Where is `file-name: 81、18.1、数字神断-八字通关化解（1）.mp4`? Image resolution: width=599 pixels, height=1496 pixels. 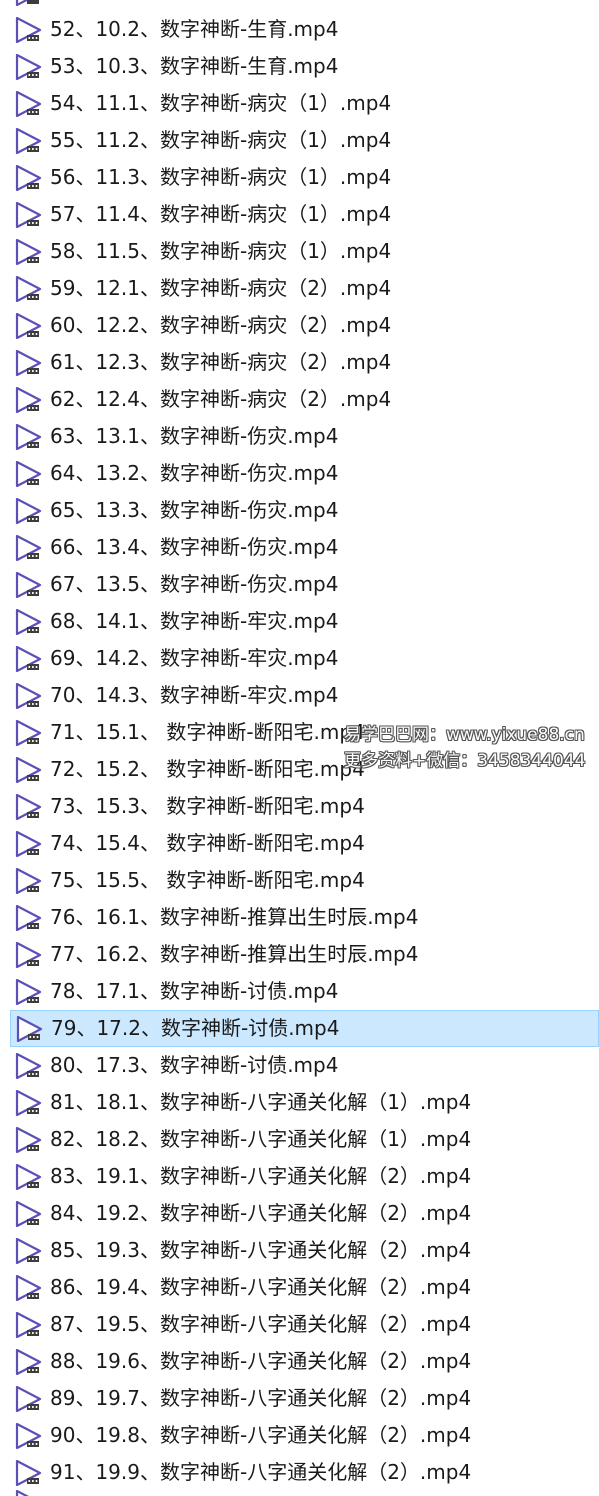 file-name: 81、18.1、数字神断-八字通关化解（1）.mp4 is located at coordinates (261, 1102).